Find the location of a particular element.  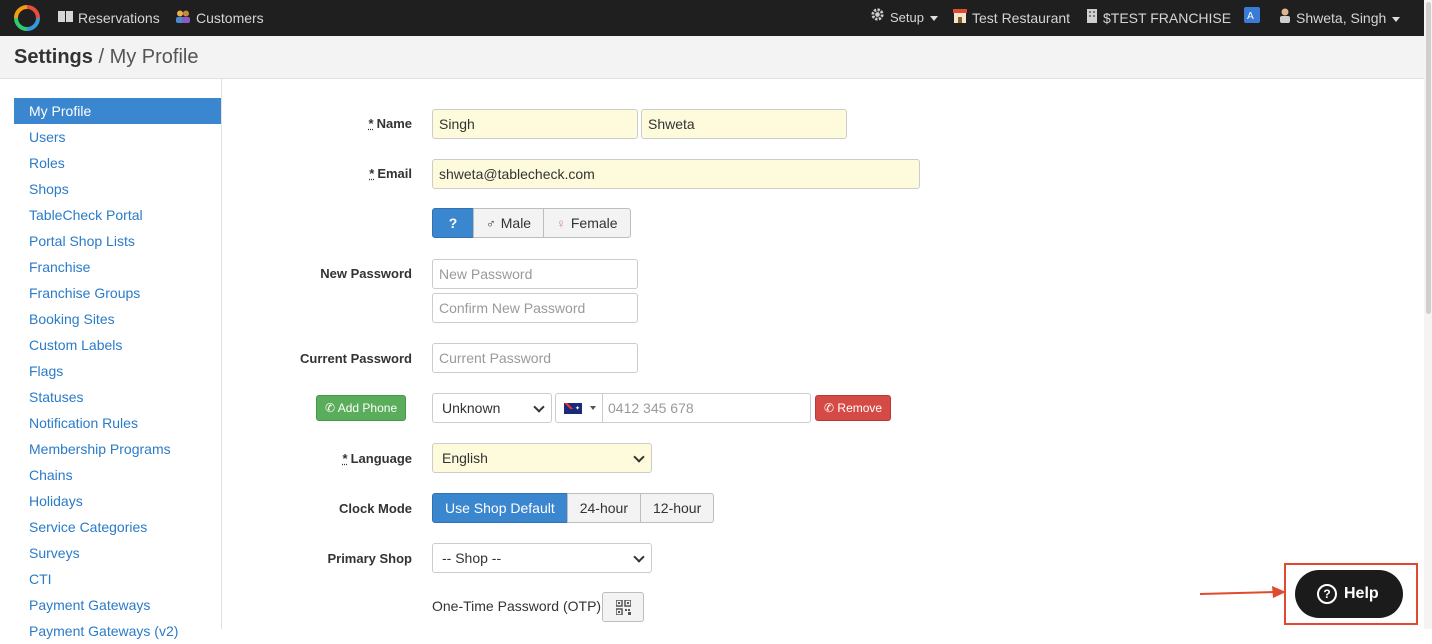

building-icon is located at coordinates (1092, 18).